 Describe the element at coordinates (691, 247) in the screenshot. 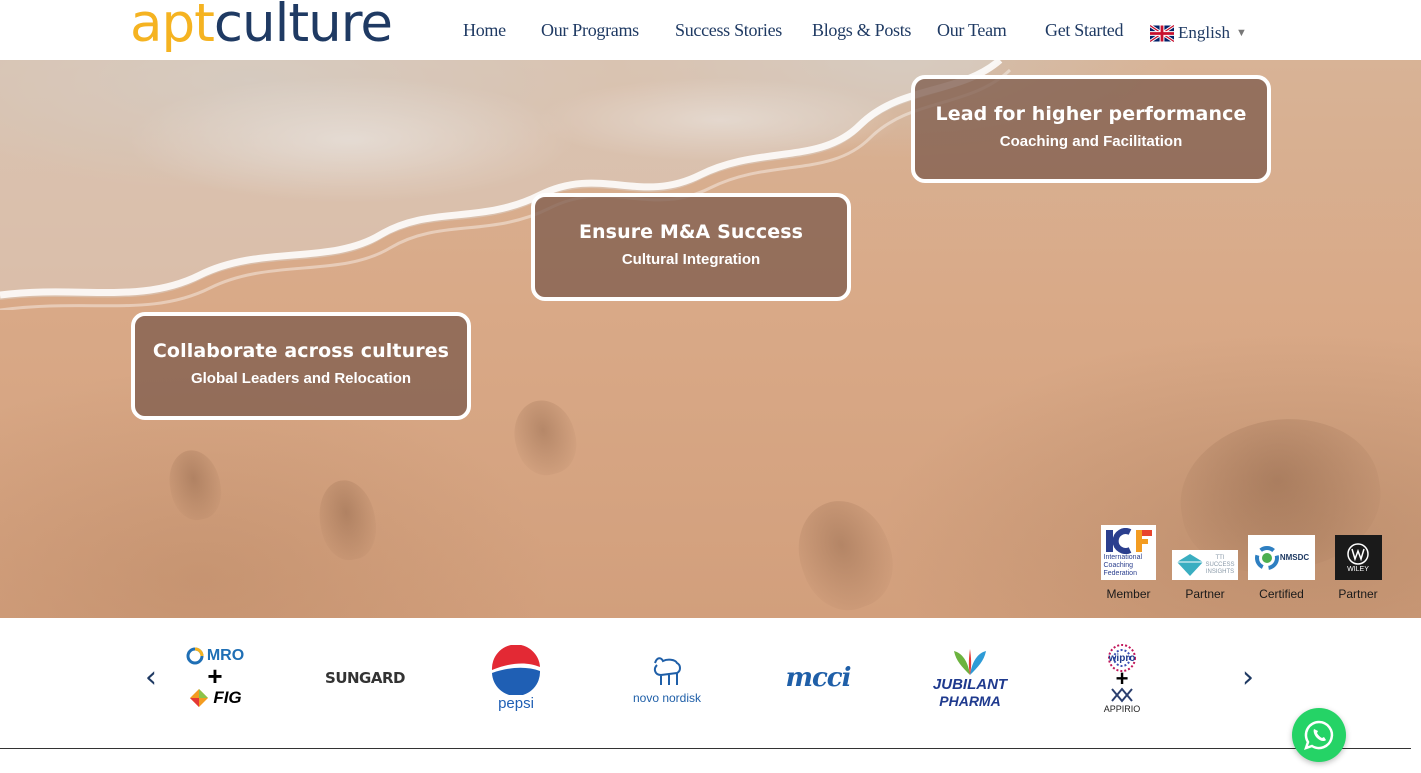

I see `card-ma-success: Ensure M&A Success Cultural Integration` at that location.